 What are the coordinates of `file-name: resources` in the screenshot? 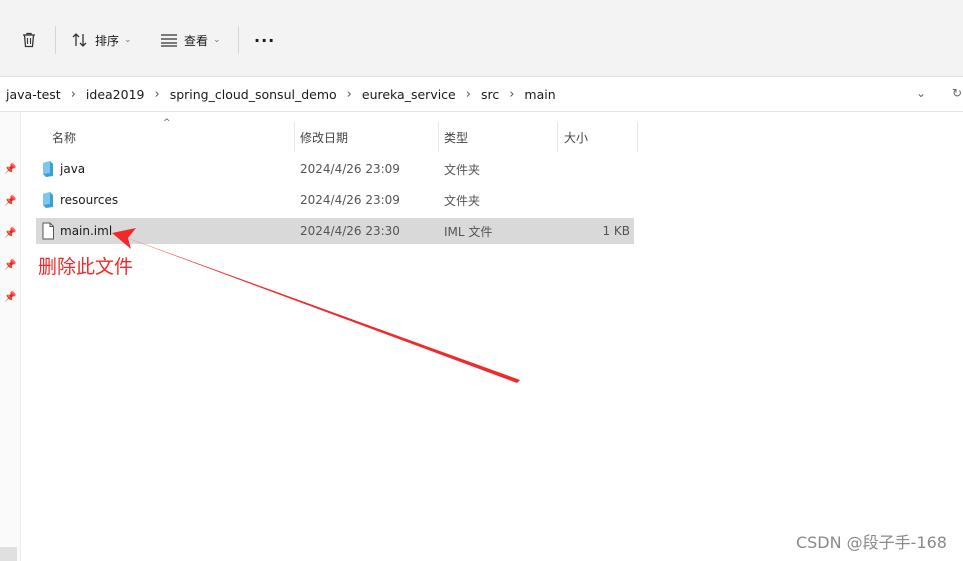 It's located at (89, 200).